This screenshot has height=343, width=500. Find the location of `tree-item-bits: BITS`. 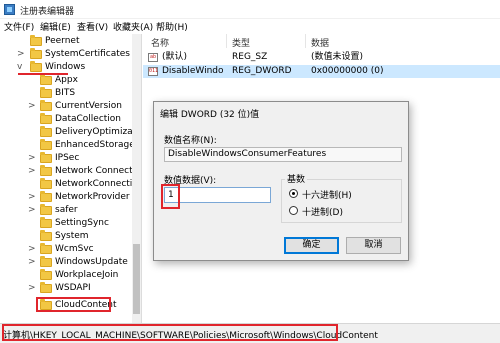

tree-item-bits: BITS is located at coordinates (66, 93).